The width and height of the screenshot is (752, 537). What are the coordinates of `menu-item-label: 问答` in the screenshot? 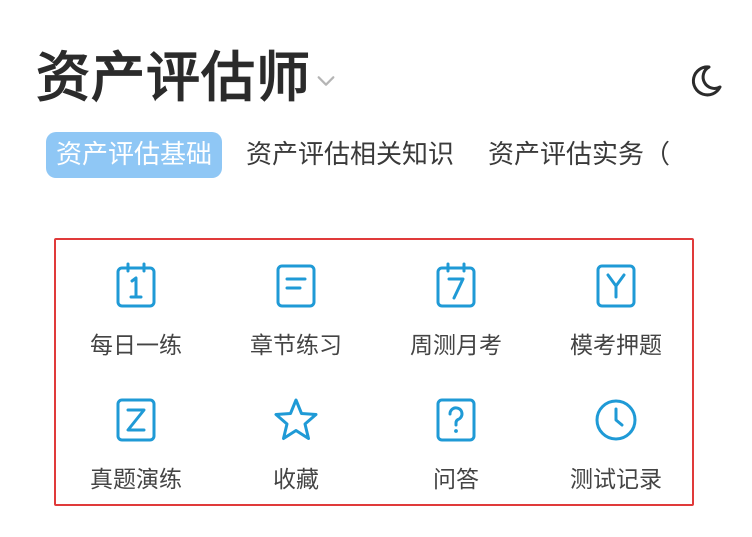 It's located at (456, 480).